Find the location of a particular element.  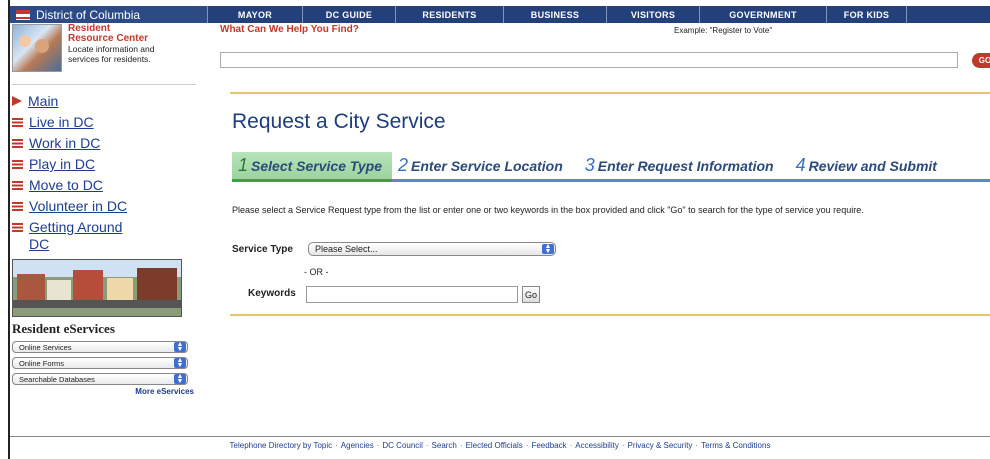

rowhouses-photo is located at coordinates (97, 288).